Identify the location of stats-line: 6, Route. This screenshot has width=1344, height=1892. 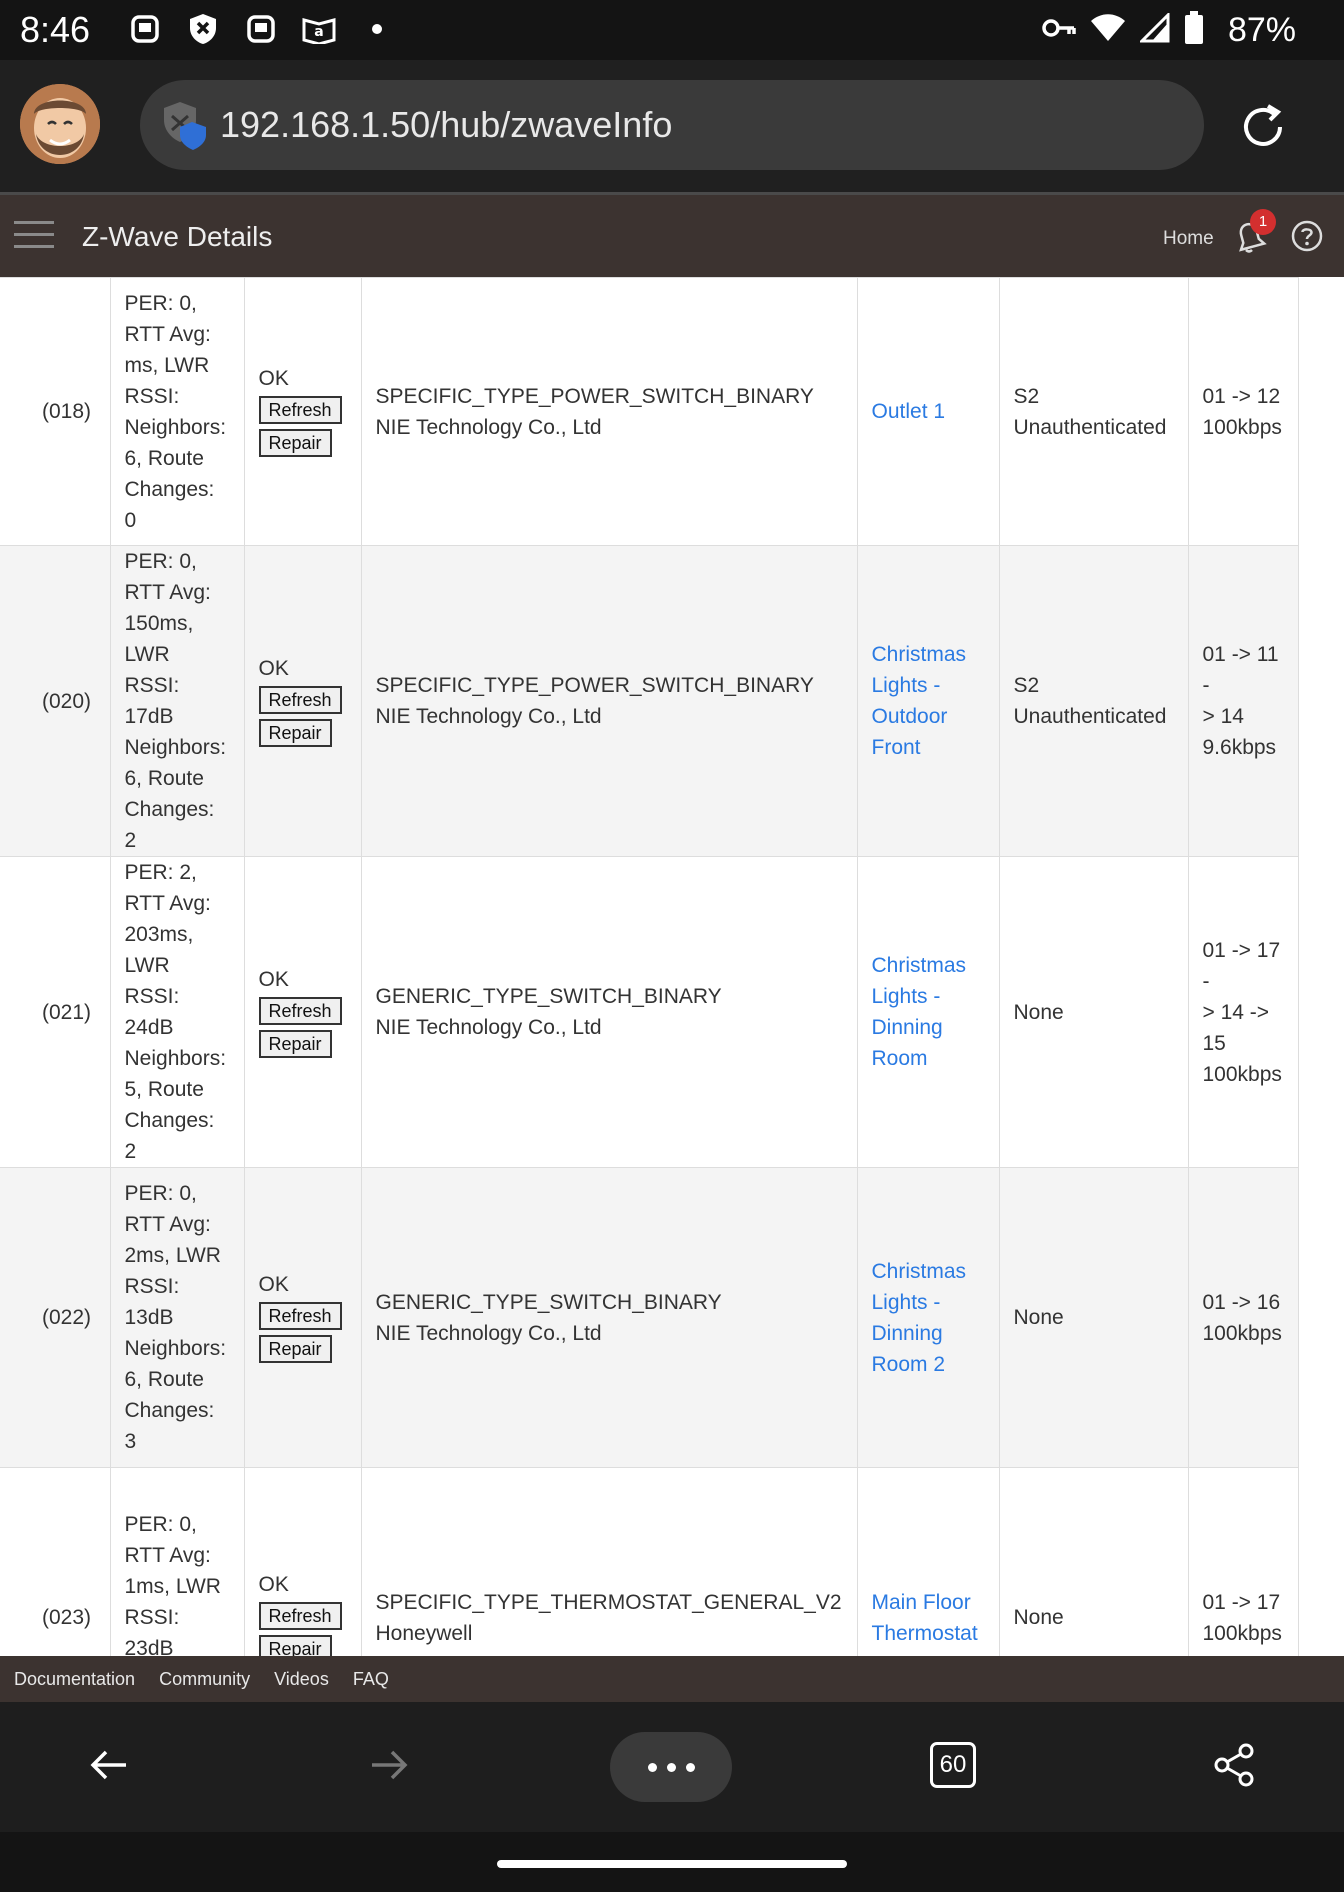
(164, 458).